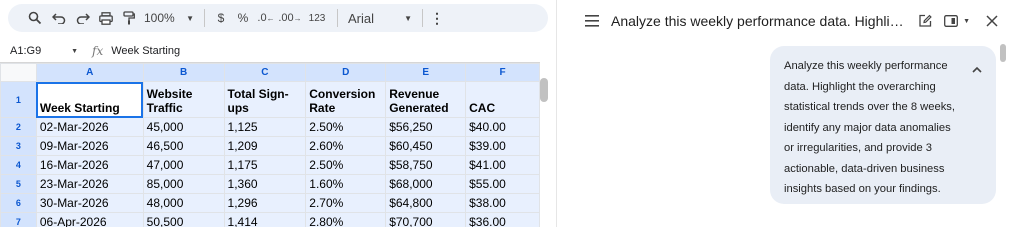  I want to click on cell: $40.00, so click(502, 127).